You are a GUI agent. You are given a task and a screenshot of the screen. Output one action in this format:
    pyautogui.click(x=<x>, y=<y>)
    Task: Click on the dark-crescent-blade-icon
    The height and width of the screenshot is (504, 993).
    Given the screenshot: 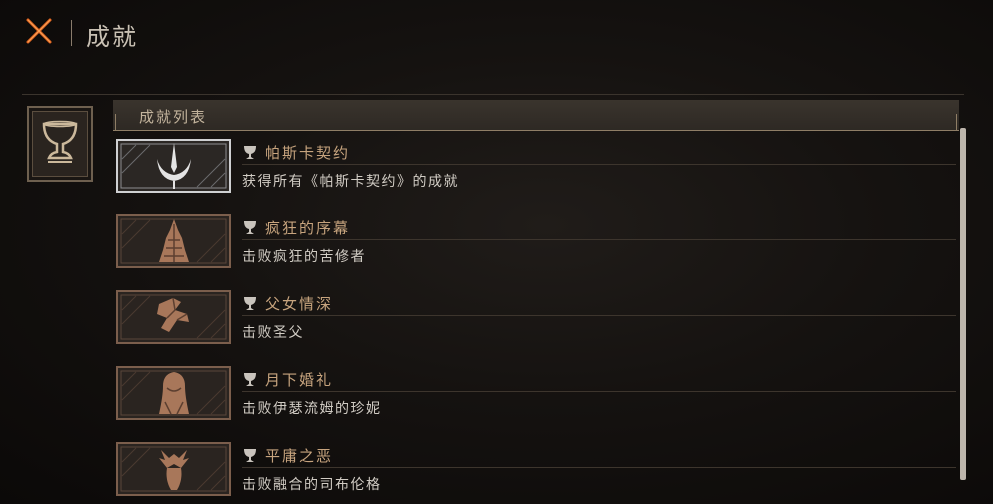 What is the action you would take?
    pyautogui.click(x=174, y=166)
    